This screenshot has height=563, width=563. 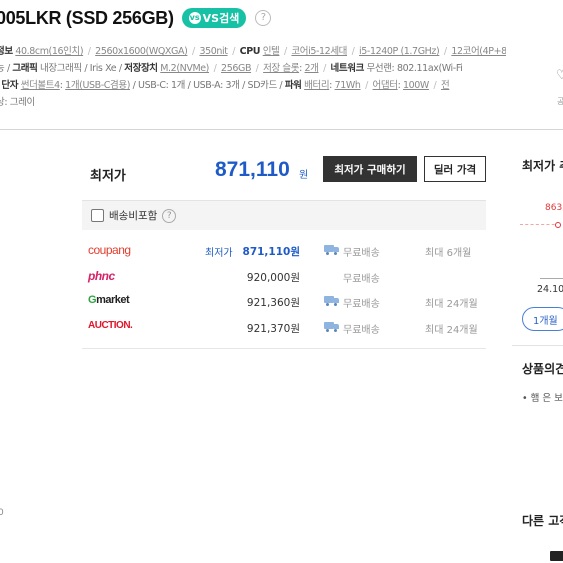 What do you see at coordinates (253, 103) in the screenshot?
I see `spec-line-4: 상: 그레이` at bounding box center [253, 103].